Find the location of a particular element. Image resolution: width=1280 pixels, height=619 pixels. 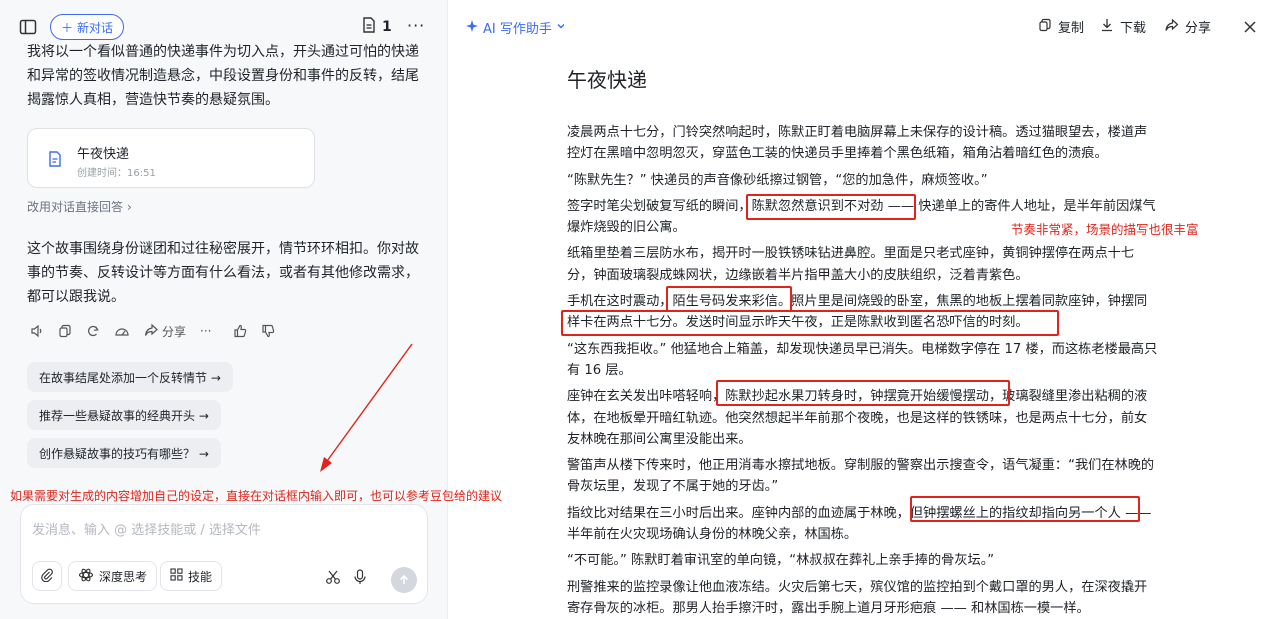

sparkle-icon is located at coordinates (472, 28).